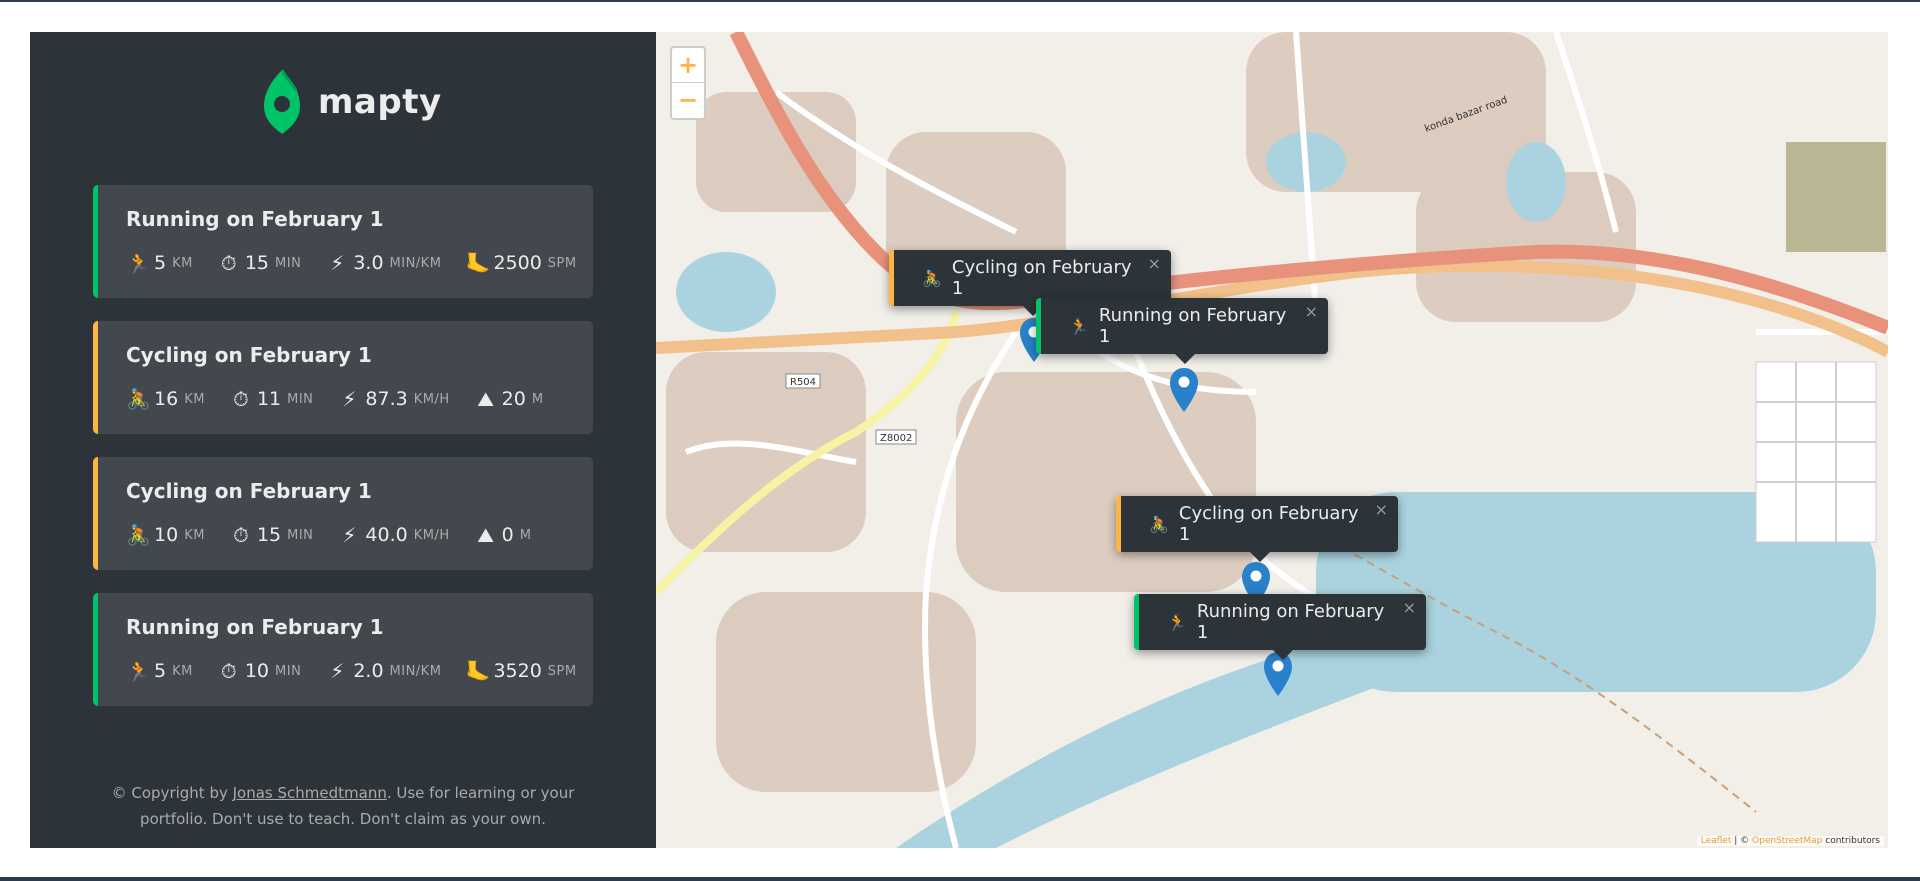 This screenshot has height=881, width=1920. I want to click on detail-value: 2500, so click(517, 263).